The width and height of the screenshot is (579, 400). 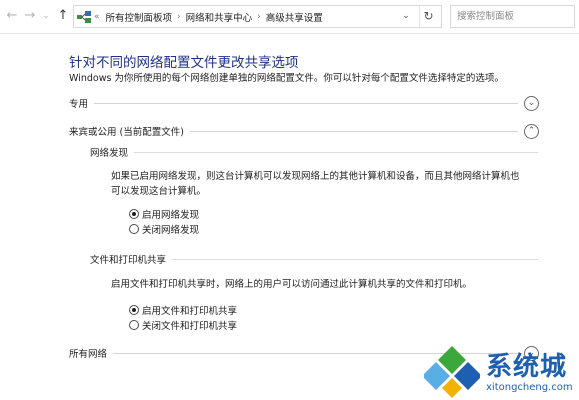 I want to click on up-arrow-icon: ↑, so click(x=63, y=16).